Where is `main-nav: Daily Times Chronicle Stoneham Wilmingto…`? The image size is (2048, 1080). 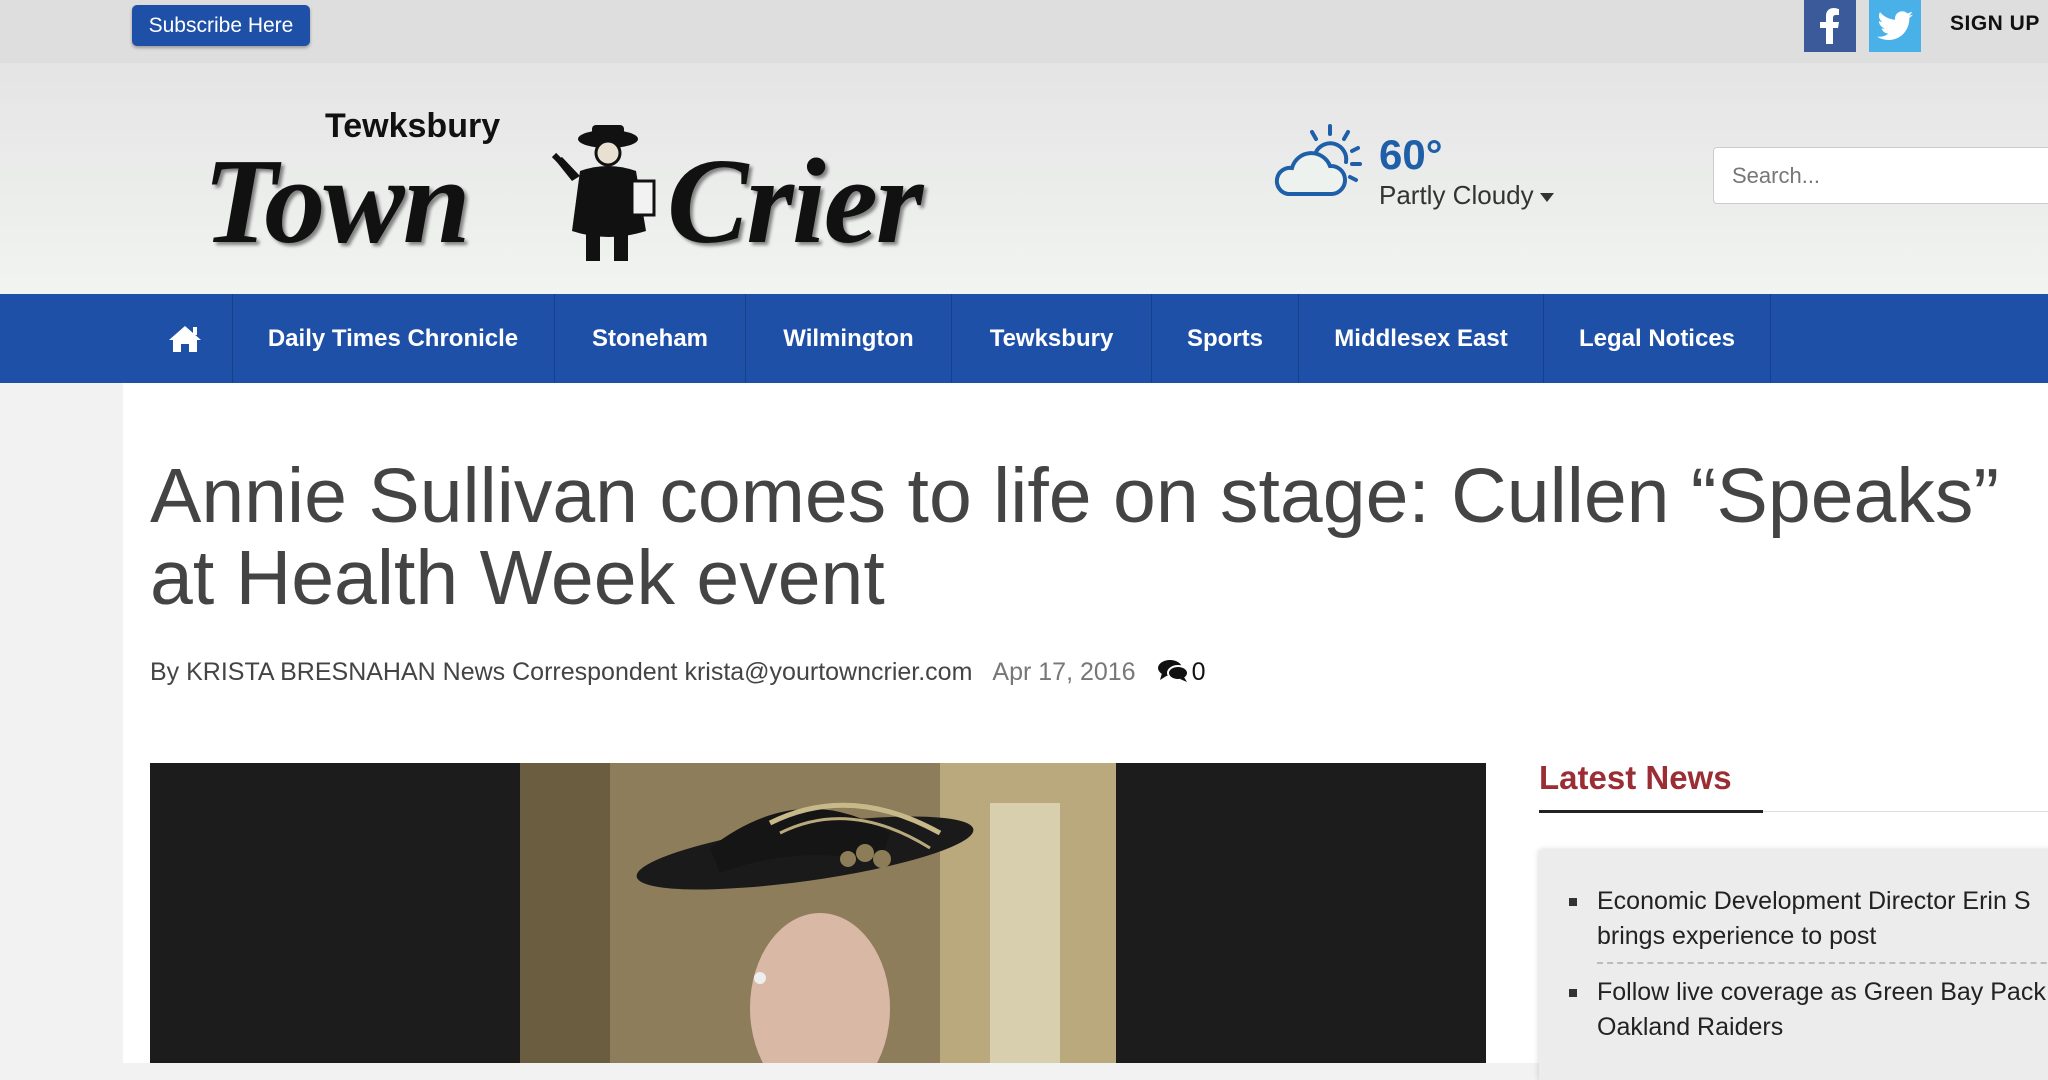
main-nav: Daily Times Chronicle Stoneham Wilmingto… is located at coordinates (1024, 338).